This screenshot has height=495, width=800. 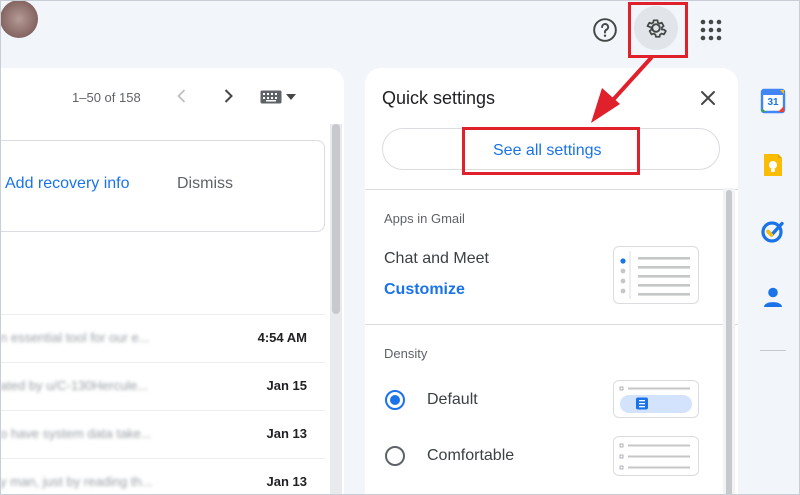 I want to click on settings-highlight-box, so click(x=658, y=30).